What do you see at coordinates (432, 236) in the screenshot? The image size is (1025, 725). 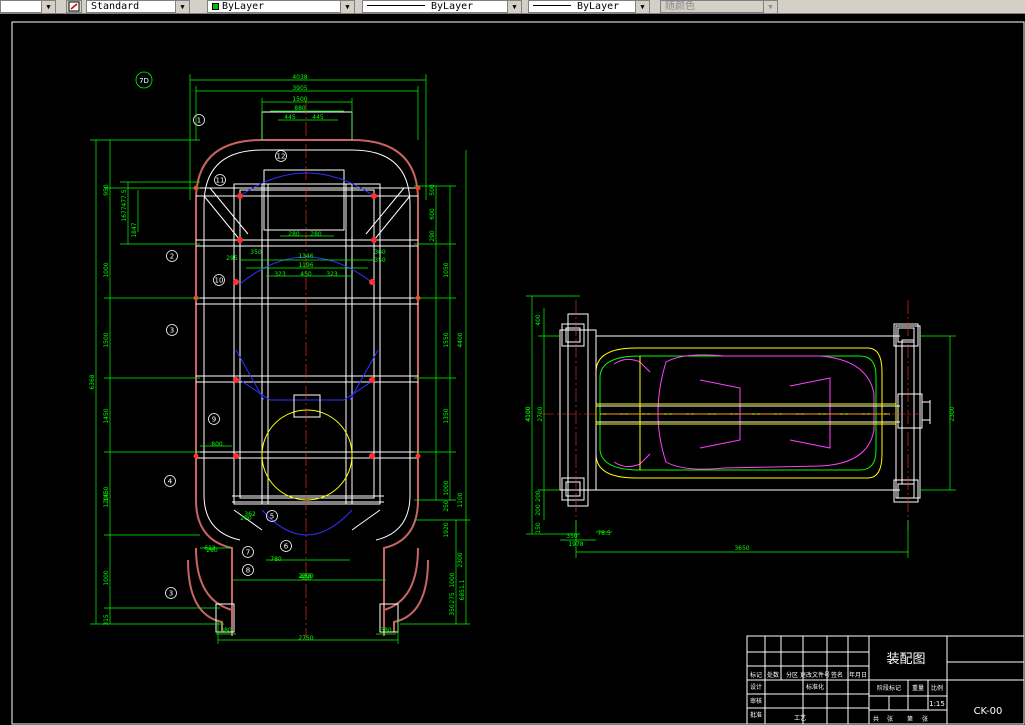 I see `dim-label-right: 290` at bounding box center [432, 236].